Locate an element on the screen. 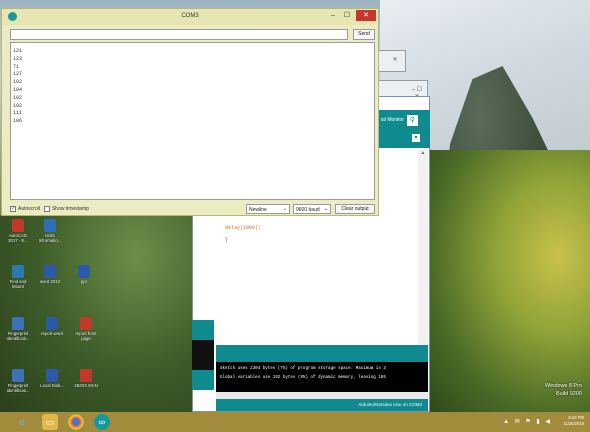 This screenshot has width=590, height=432. document-icon is located at coordinates (50, 225).